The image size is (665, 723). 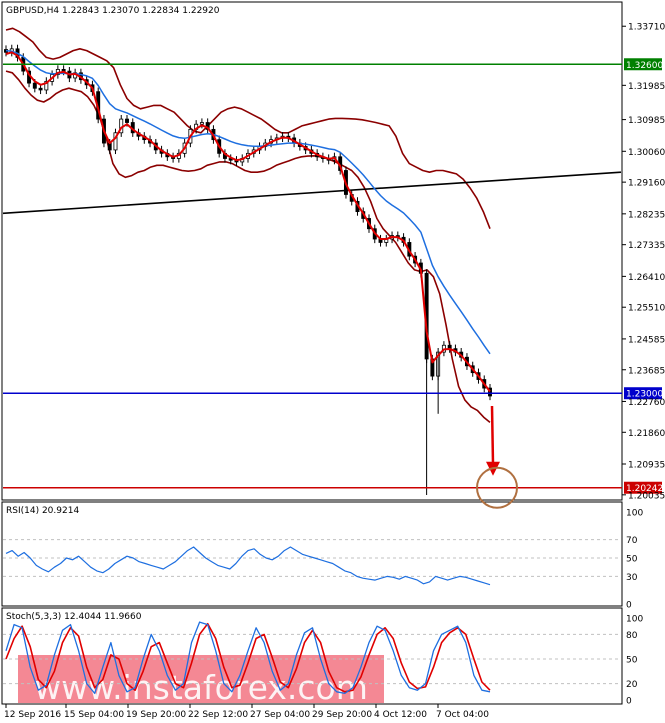 What do you see at coordinates (646, 278) in the screenshot?
I see `price-tick-label: 1.26410` at bounding box center [646, 278].